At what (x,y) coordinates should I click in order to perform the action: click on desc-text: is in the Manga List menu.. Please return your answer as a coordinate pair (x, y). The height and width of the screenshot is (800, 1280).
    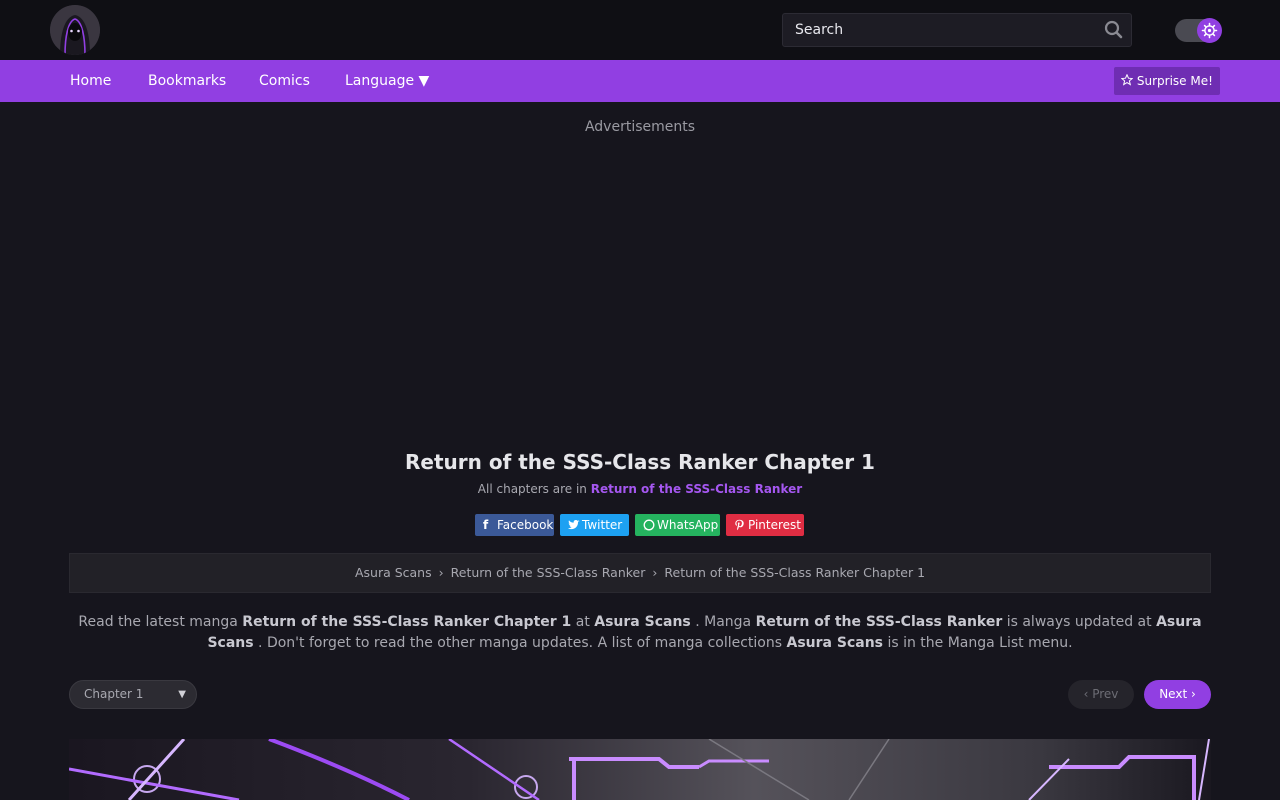
    Looking at the image, I should click on (980, 643).